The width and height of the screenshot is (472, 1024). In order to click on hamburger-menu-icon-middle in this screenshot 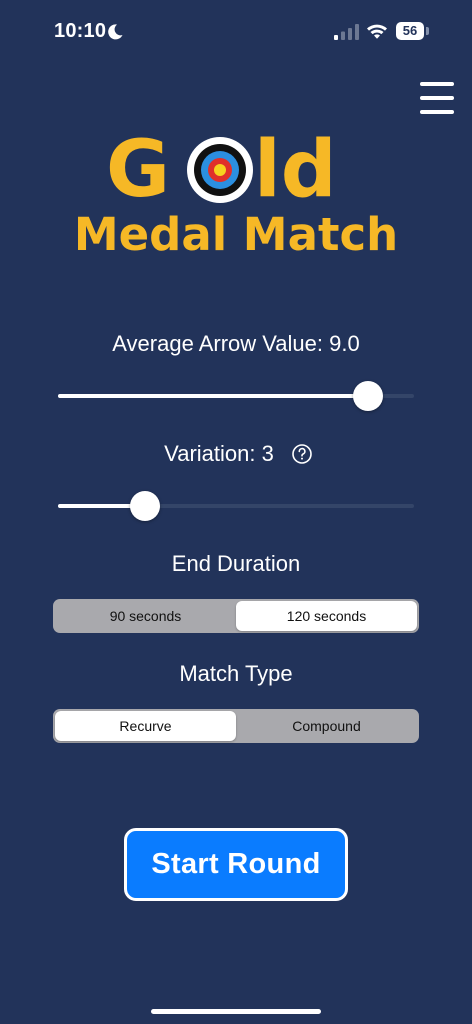, I will do `click(437, 98)`.